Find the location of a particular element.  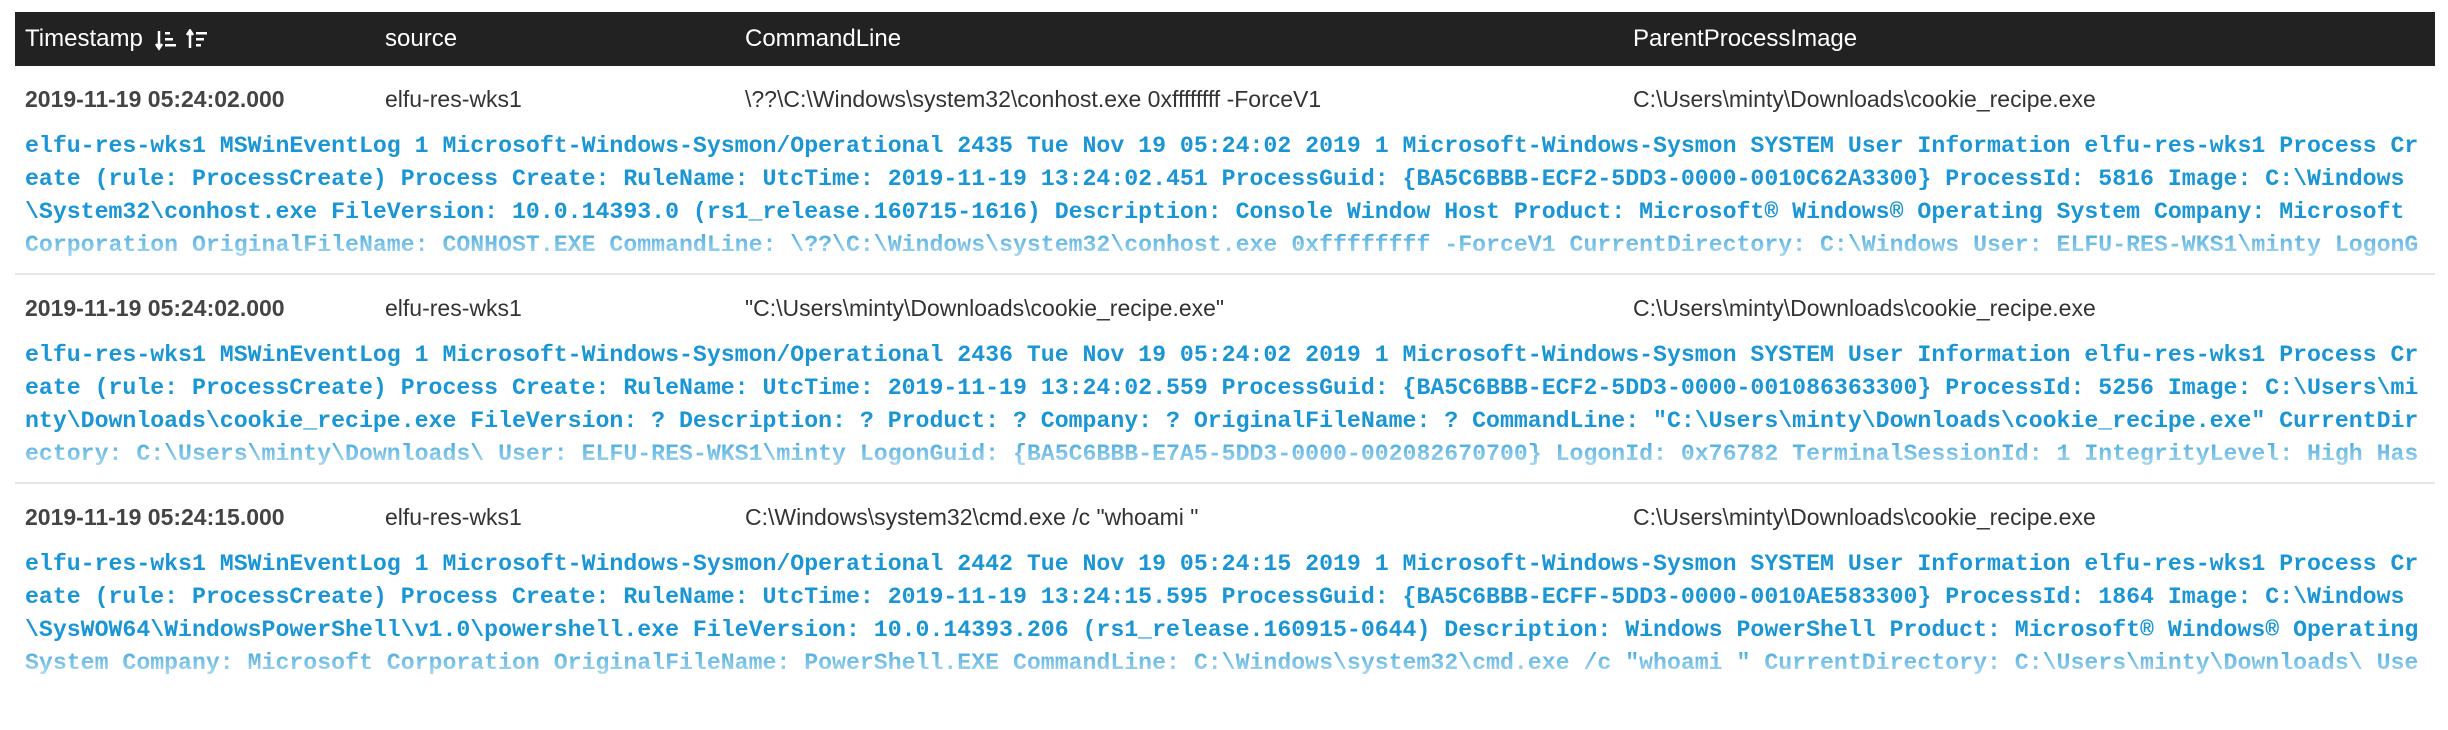

timestamp-cell: 2019-11-19 05:24:15.000 is located at coordinates (155, 517).